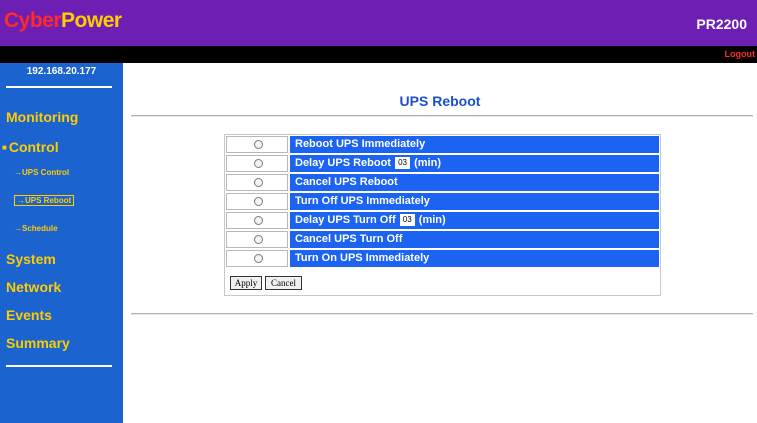 The height and width of the screenshot is (423, 757). I want to click on sidebar-item-control-label: Control, so click(33, 147).